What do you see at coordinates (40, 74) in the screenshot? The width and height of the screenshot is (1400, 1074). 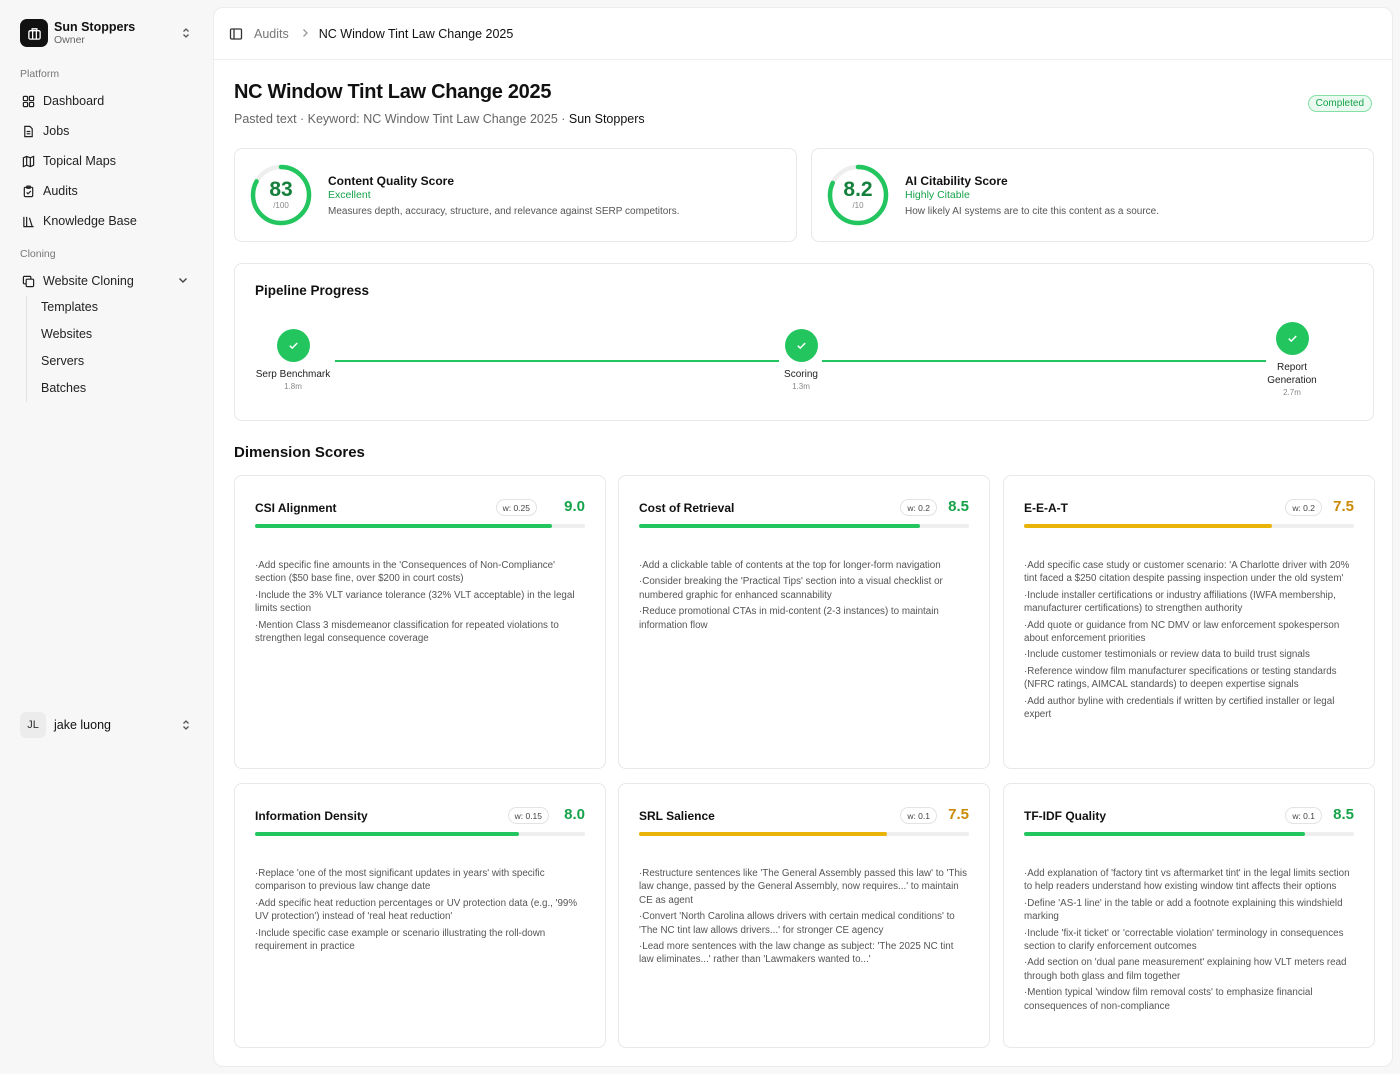 I see `section-label-platform: Platform` at bounding box center [40, 74].